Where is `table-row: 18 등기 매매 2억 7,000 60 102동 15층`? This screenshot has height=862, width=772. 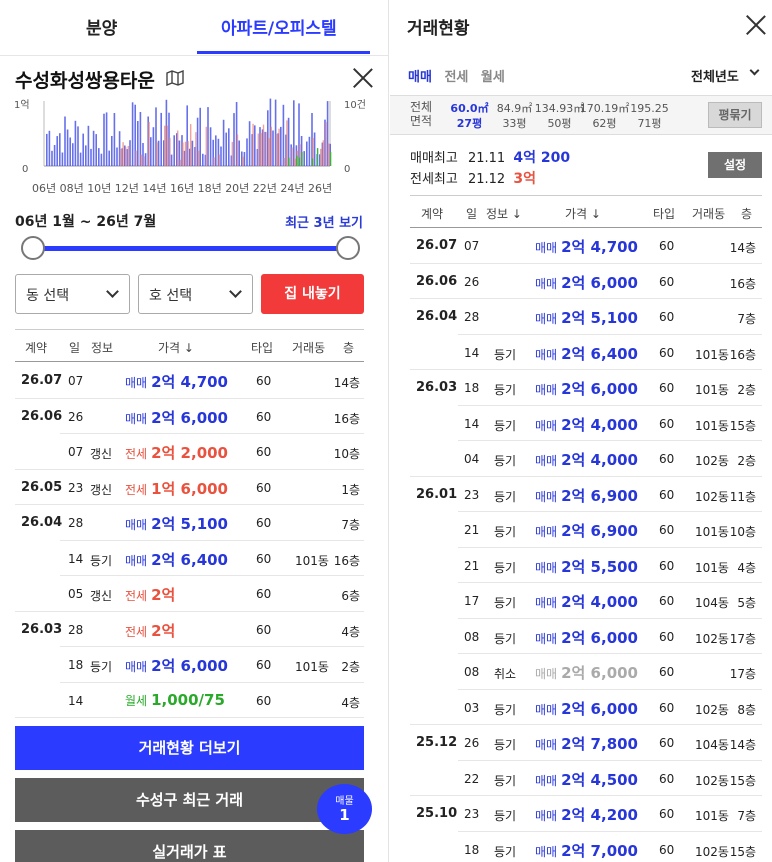 table-row: 18 등기 매매 2억 7,000 60 102동 15층 is located at coordinates (586, 847).